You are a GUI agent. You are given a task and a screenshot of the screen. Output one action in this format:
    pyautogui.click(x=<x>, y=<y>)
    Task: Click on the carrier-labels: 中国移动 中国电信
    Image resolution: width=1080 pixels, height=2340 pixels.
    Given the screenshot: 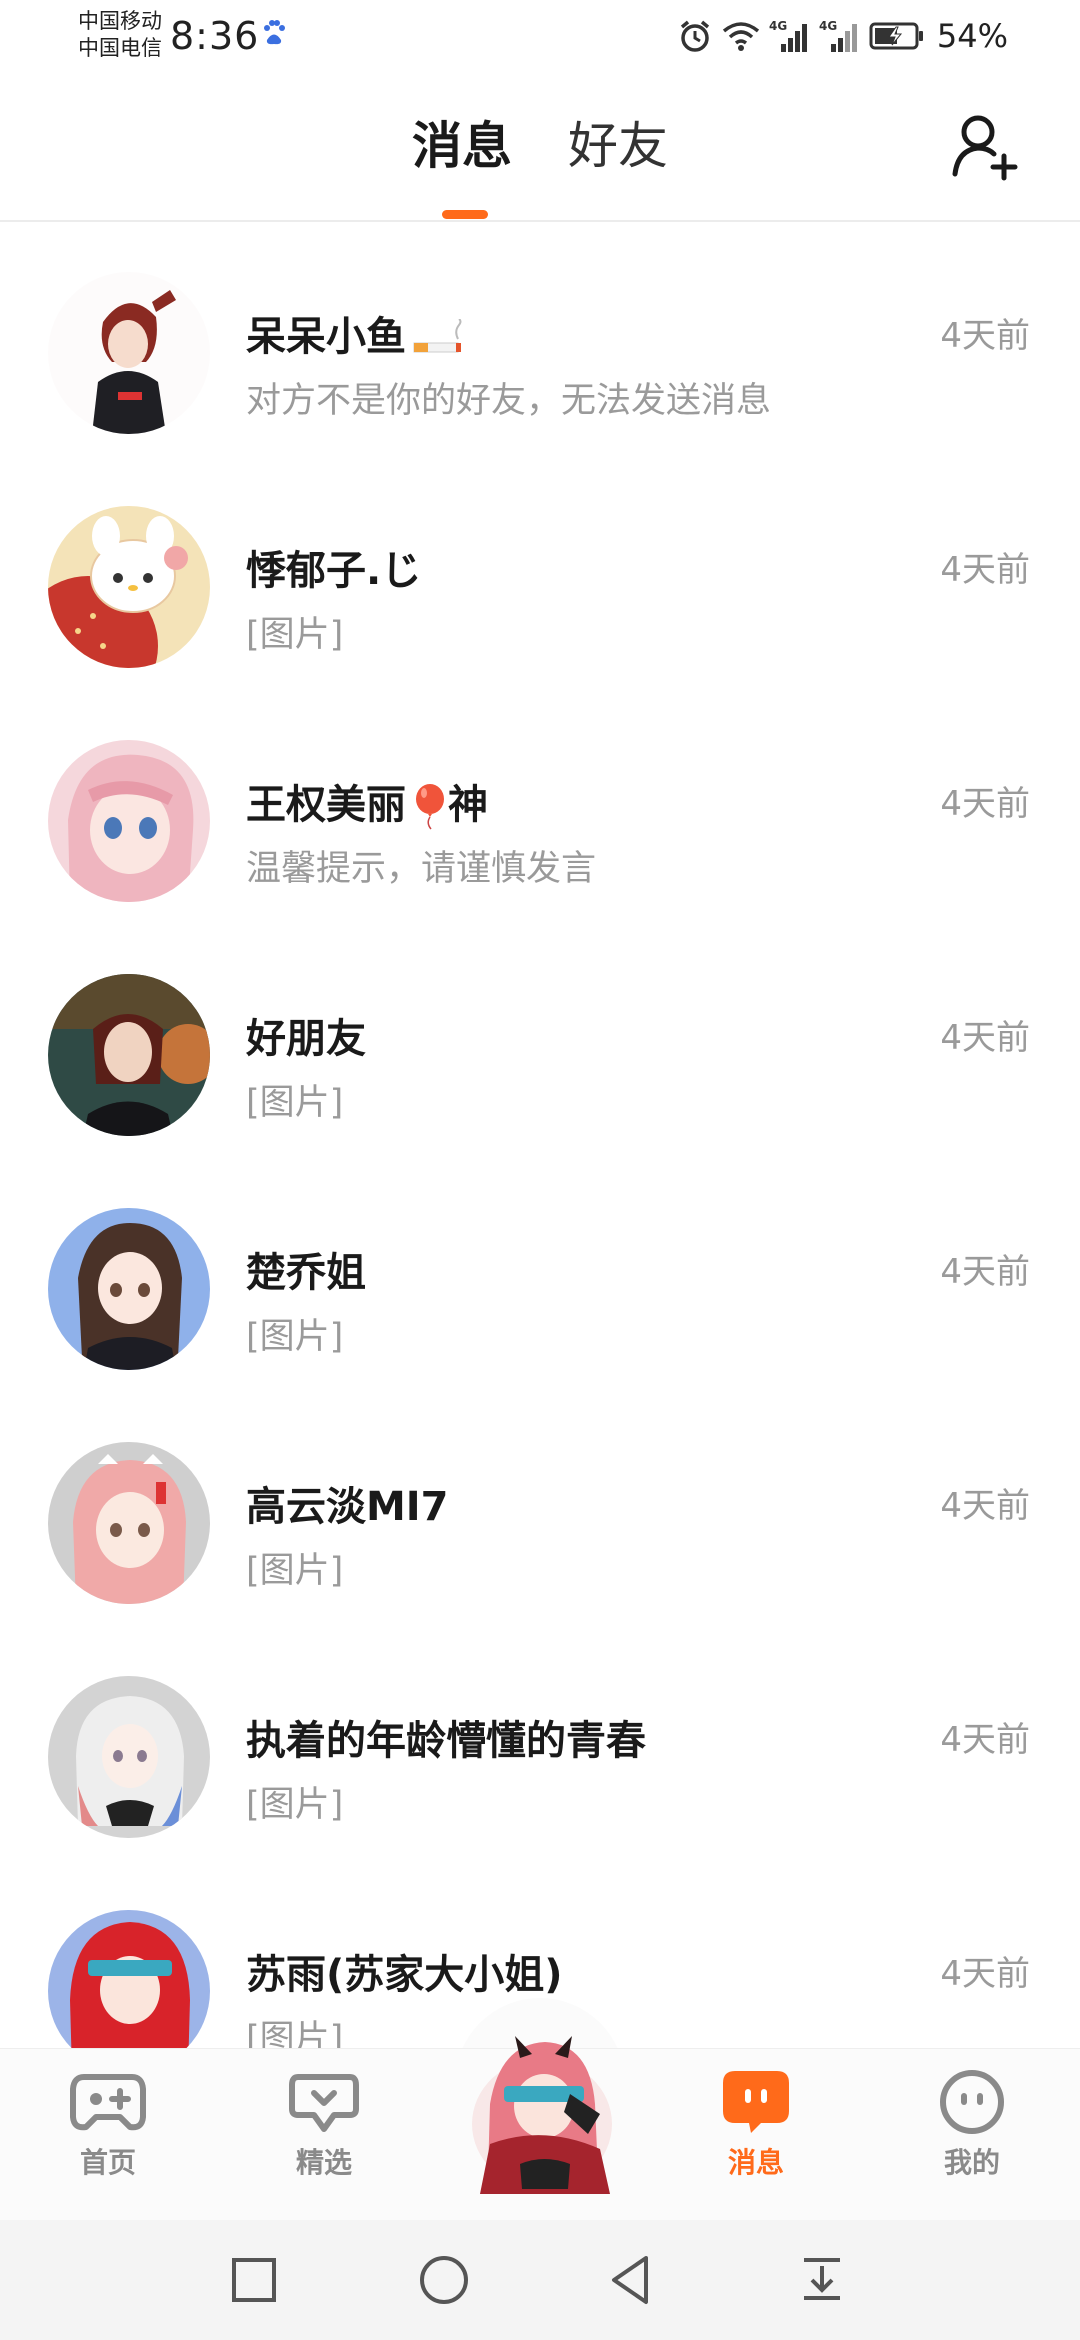 What is the action you would take?
    pyautogui.click(x=120, y=35)
    